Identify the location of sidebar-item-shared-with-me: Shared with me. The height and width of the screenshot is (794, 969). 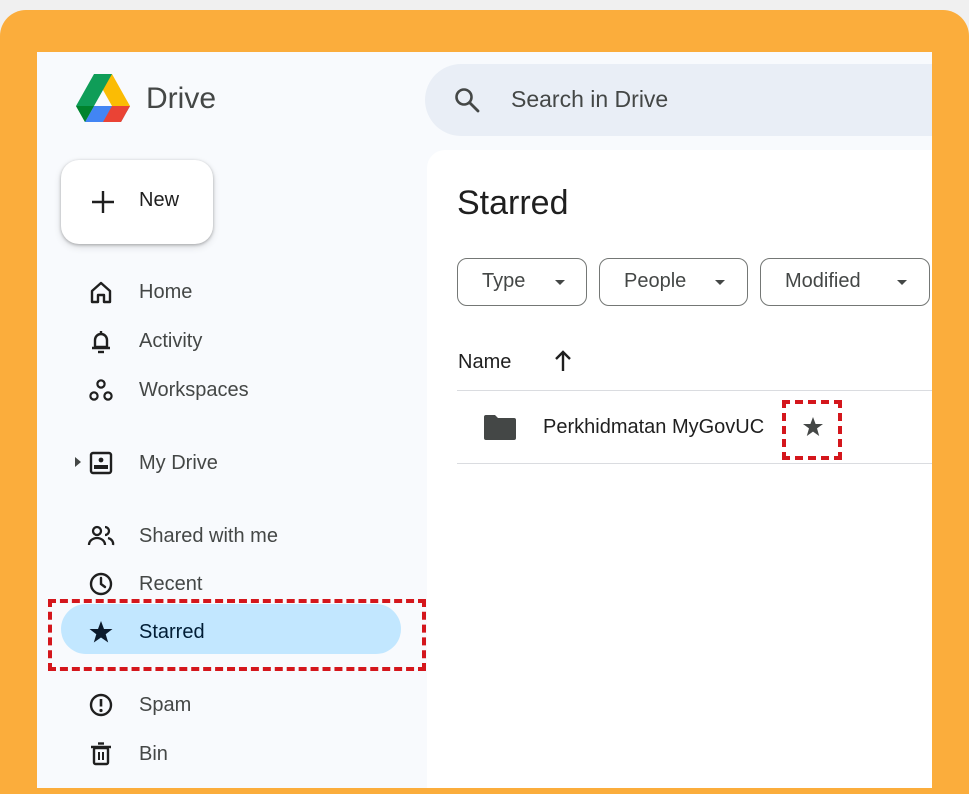
(232, 536).